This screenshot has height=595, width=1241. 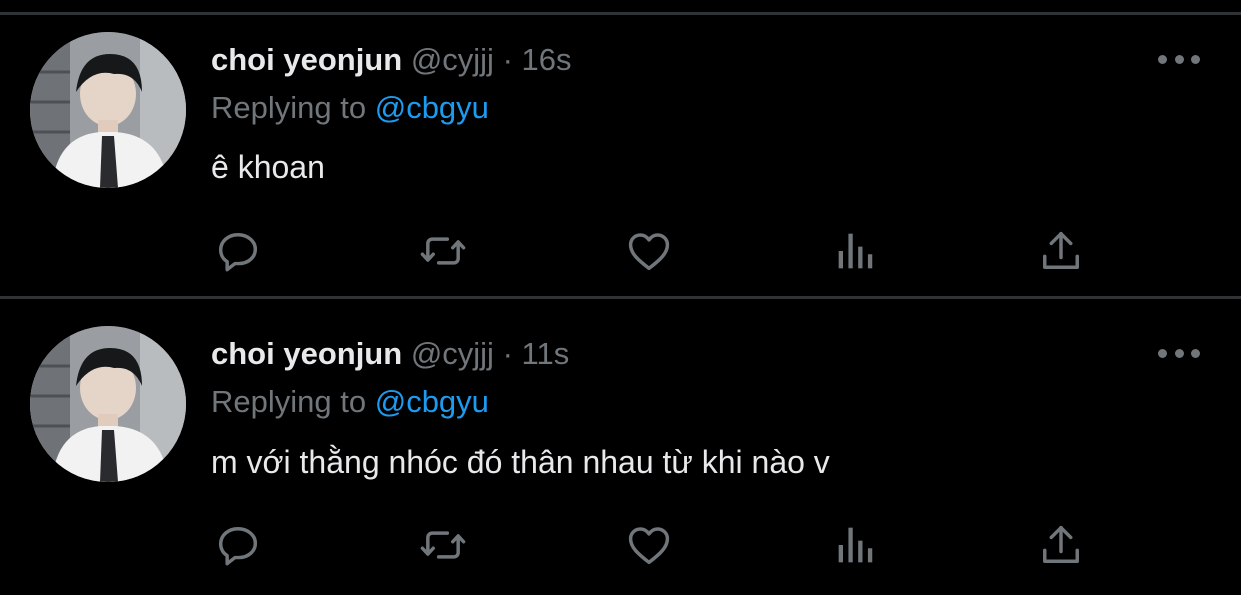 What do you see at coordinates (268, 167) in the screenshot?
I see `tweet-text: ê khoan` at bounding box center [268, 167].